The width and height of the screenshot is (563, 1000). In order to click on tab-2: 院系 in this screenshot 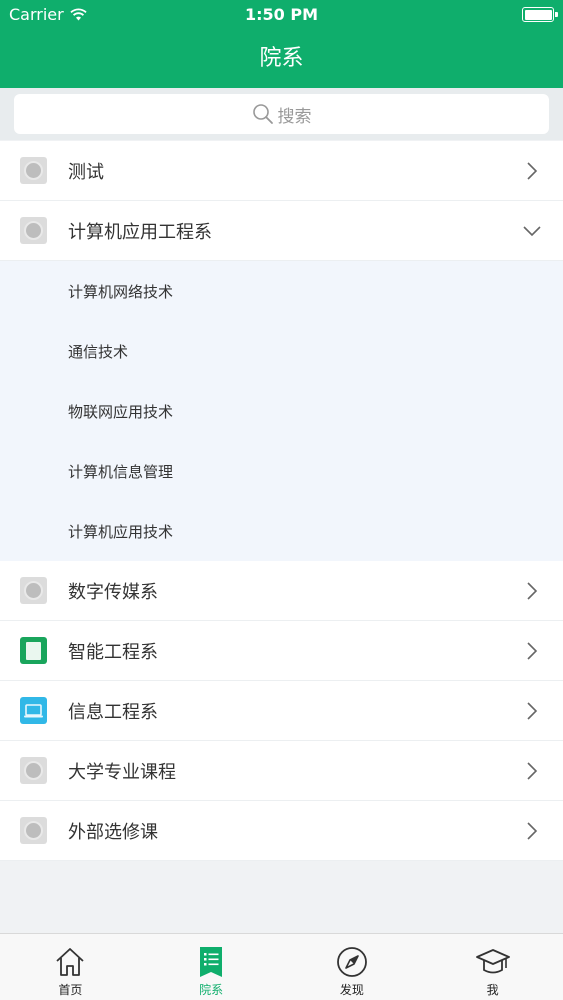, I will do `click(211, 967)`.